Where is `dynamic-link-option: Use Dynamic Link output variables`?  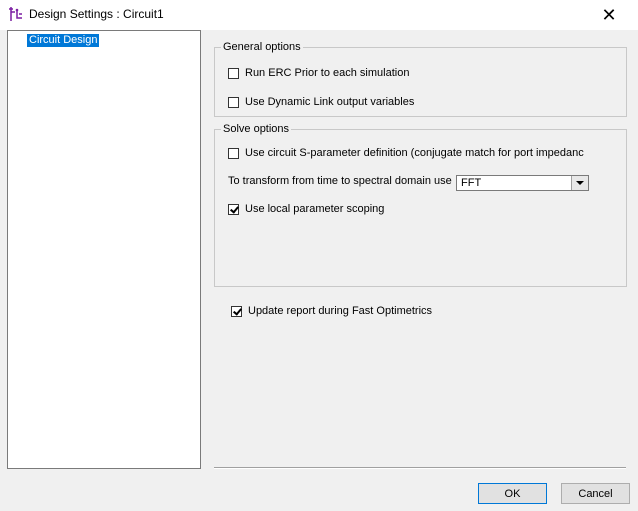
dynamic-link-option: Use Dynamic Link output variables is located at coordinates (321, 102).